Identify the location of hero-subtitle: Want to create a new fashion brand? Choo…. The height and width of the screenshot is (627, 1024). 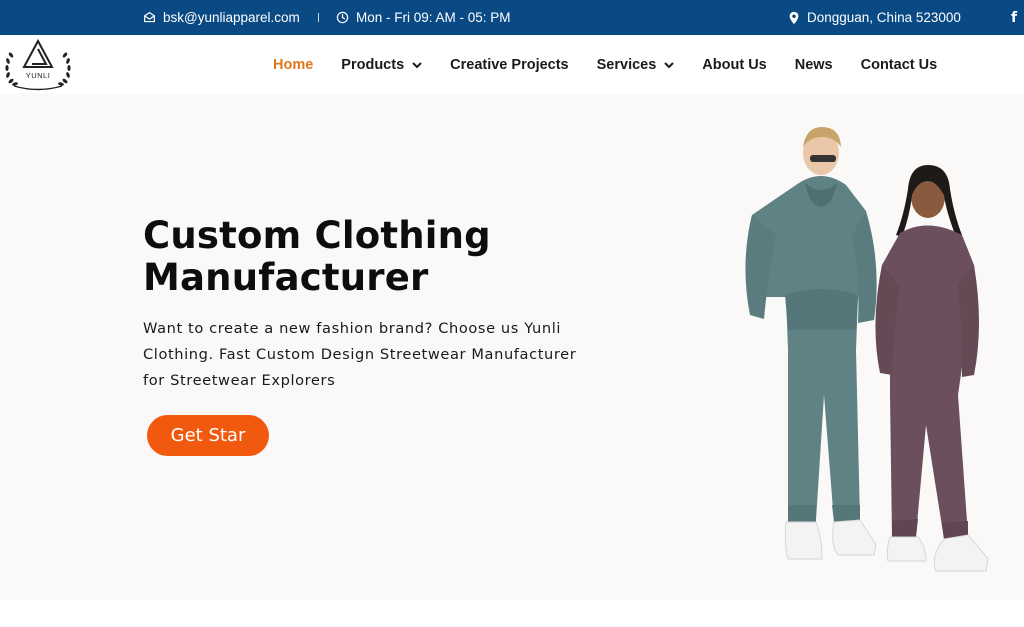
(378, 355).